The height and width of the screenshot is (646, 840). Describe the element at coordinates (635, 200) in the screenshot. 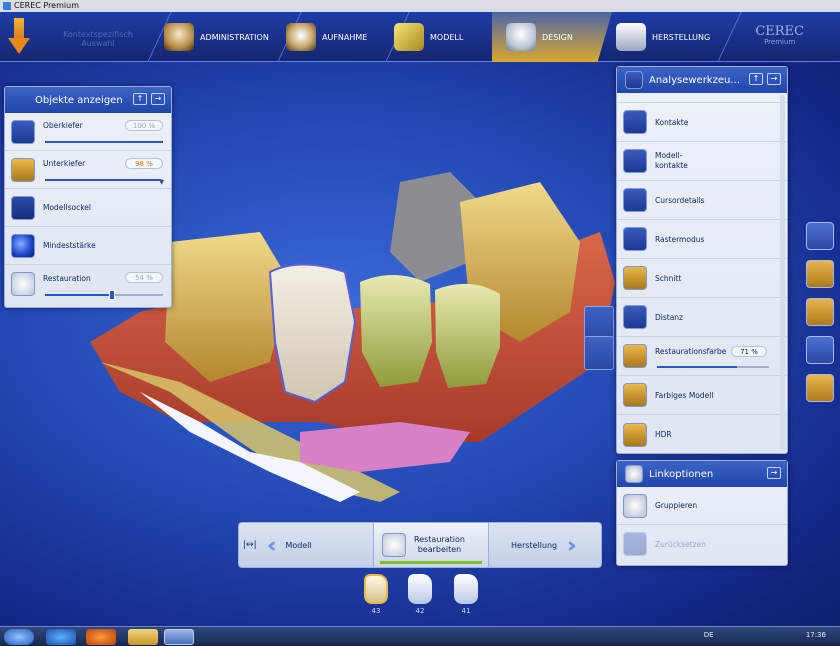

I see `cursor-details-icon` at that location.